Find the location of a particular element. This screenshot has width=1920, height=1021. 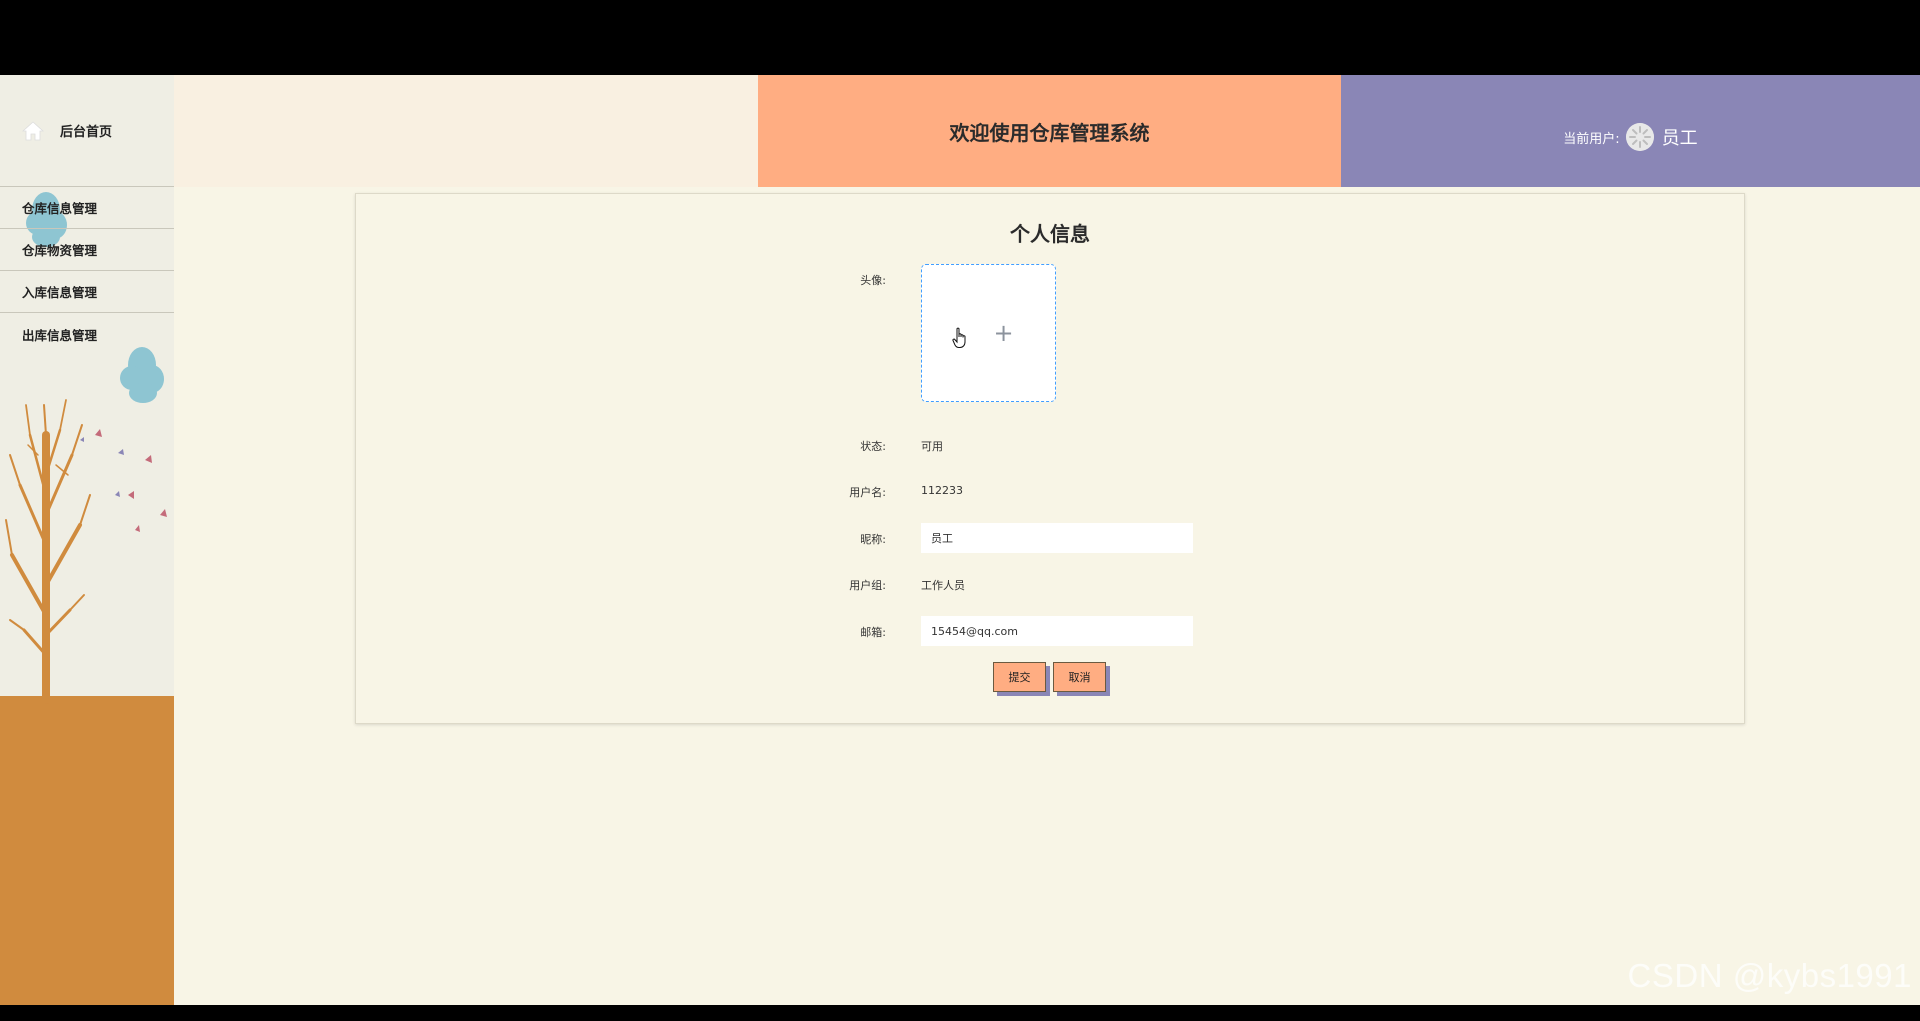

sidebar-item-home-label: 后台首页 is located at coordinates (86, 132).